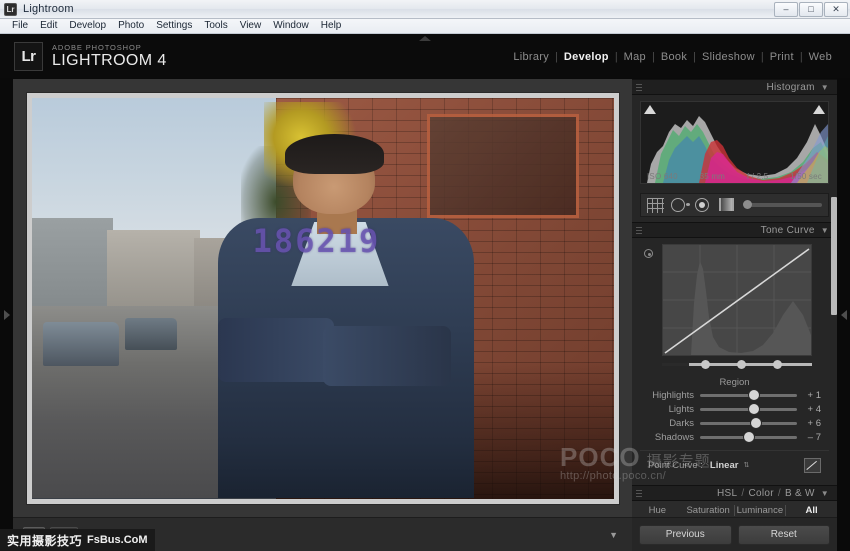  What do you see at coordinates (648, 253) in the screenshot?
I see `targeted-adjustment-tool-icon` at bounding box center [648, 253].